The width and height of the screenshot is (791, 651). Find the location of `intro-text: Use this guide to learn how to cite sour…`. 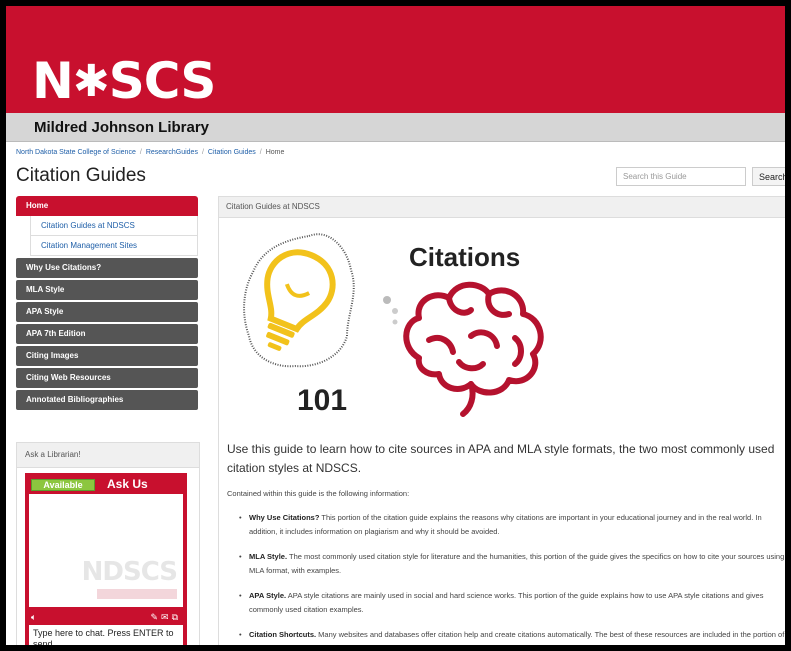

intro-text: Use this guide to learn how to cite sour… is located at coordinates (501, 458).